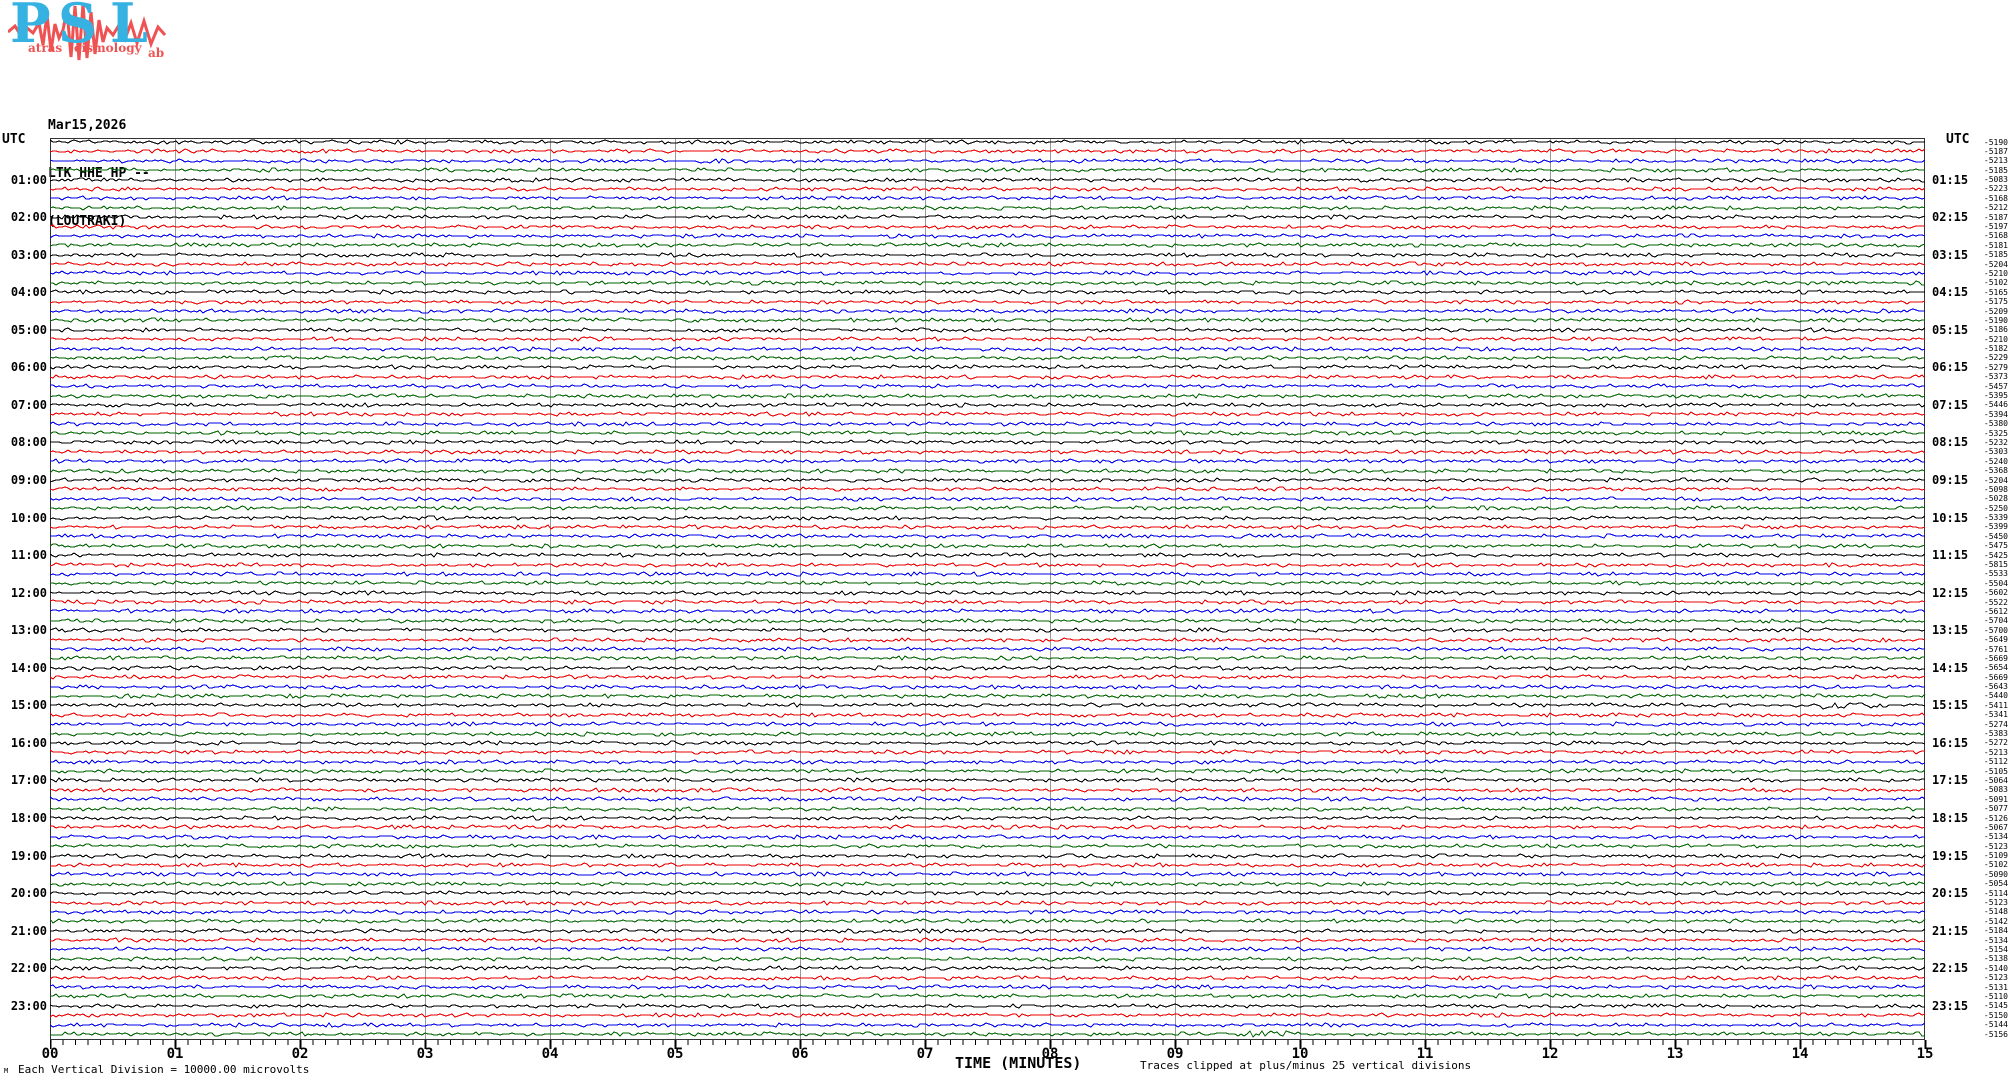 The image size is (2010, 1080). I want to click on trace-offset-value: -5274, so click(1995, 724).